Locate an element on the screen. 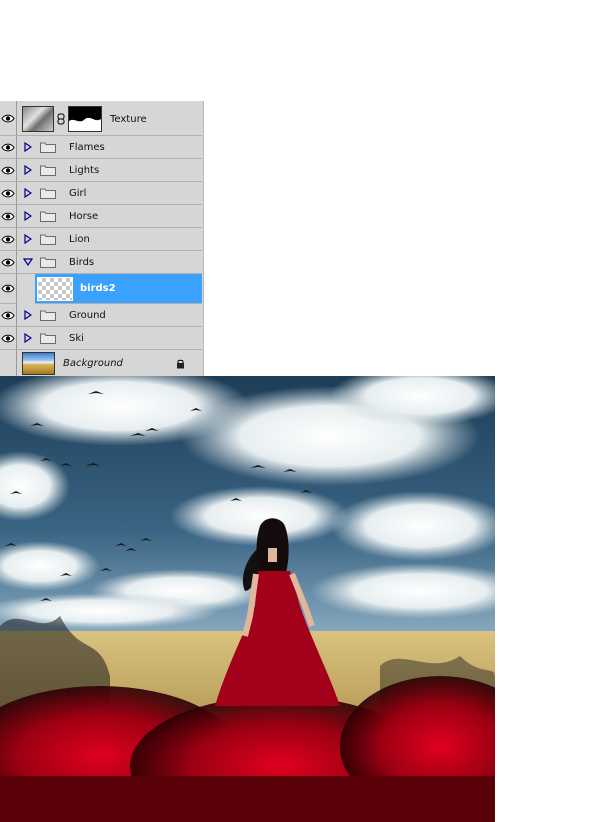  layer-row-background: Background is located at coordinates (101, 364).